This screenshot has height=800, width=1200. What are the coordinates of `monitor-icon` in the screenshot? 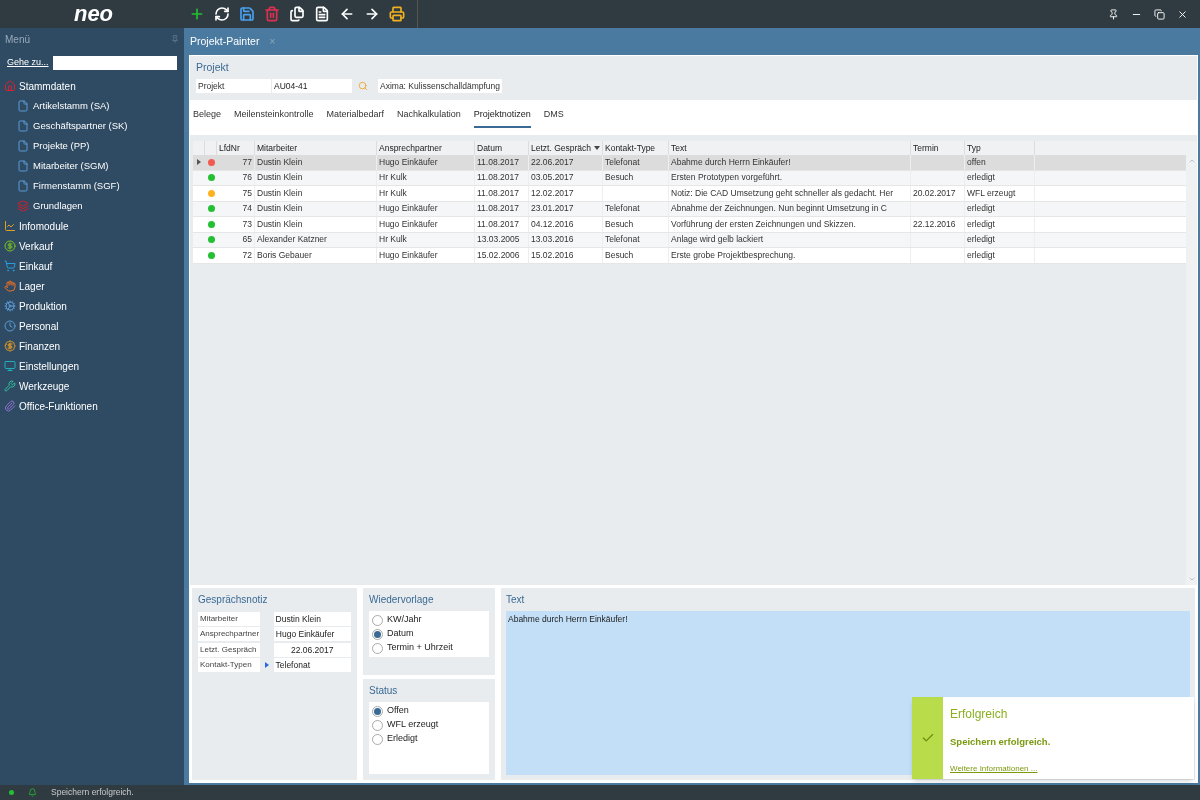 It's located at (10, 366).